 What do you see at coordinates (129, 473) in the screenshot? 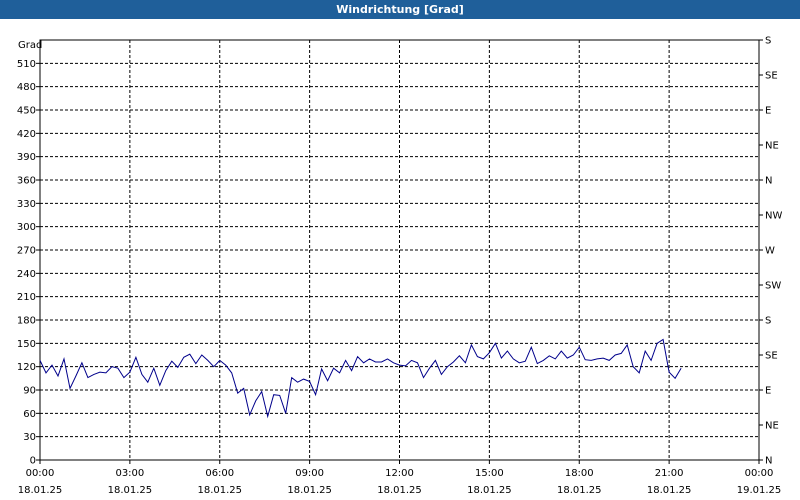
I see `x-tick-time: 03:00` at bounding box center [129, 473].